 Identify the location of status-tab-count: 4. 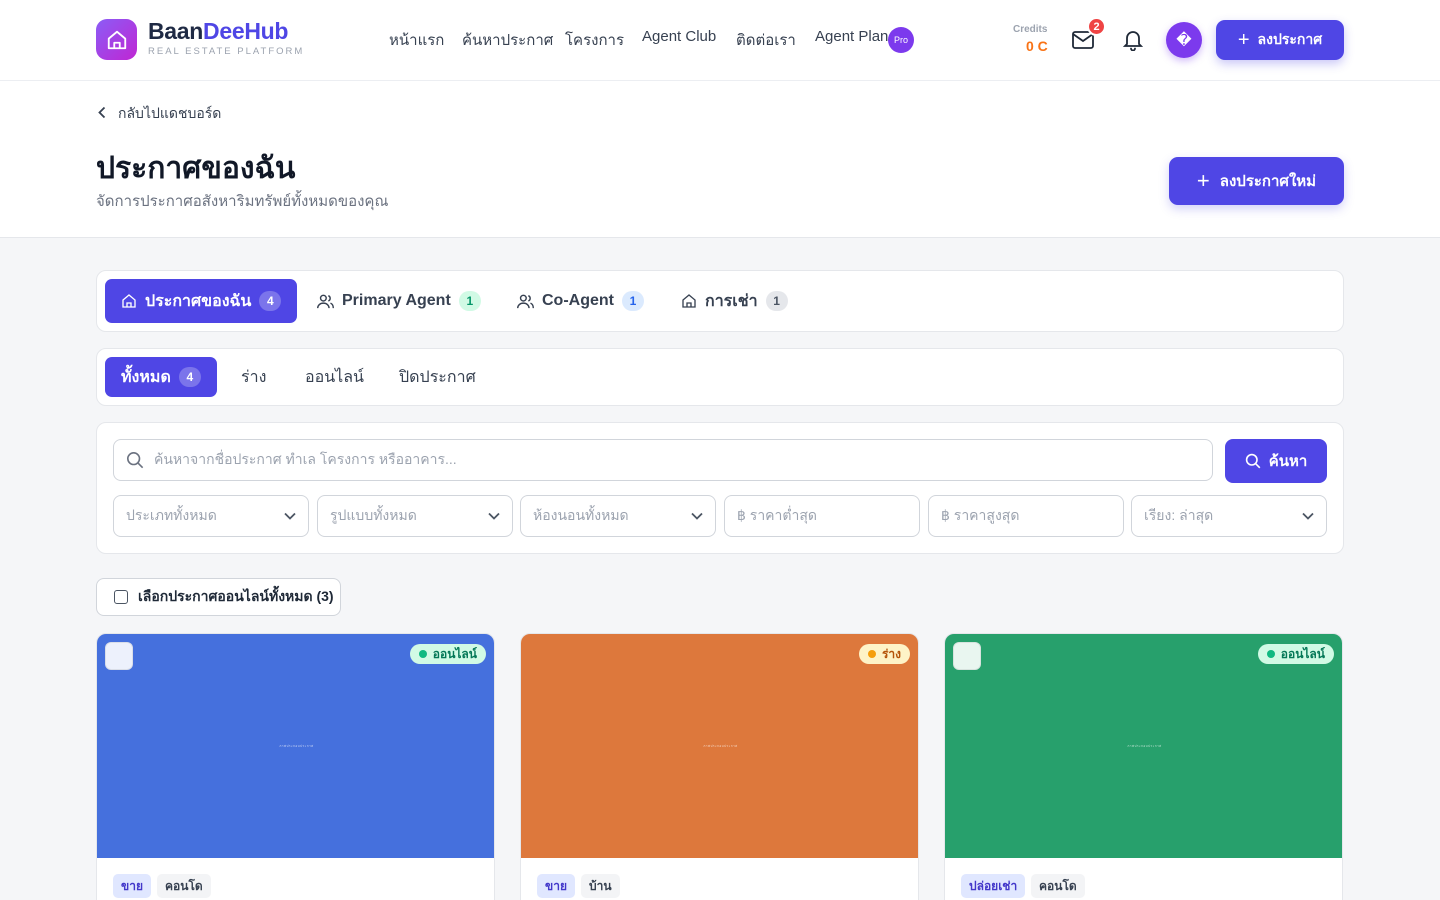
(189, 377).